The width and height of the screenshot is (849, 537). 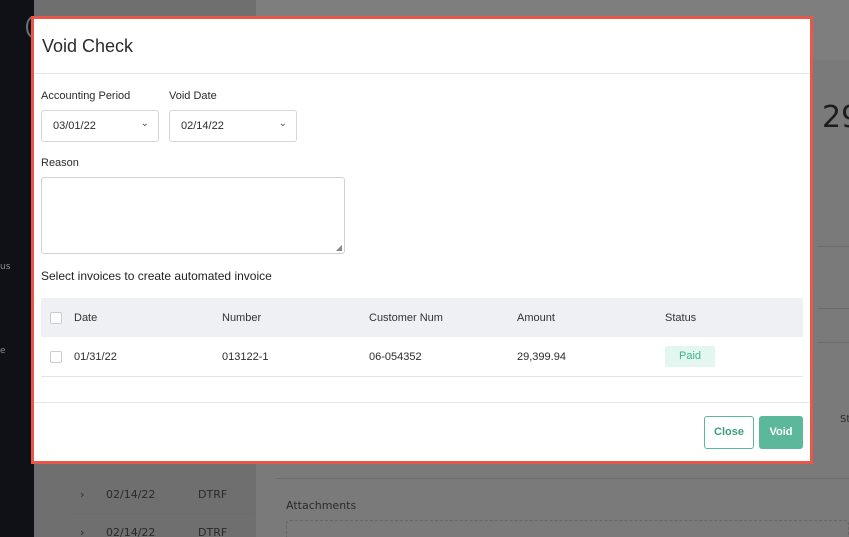 What do you see at coordinates (242, 318) in the screenshot?
I see `column-header-number: Number` at bounding box center [242, 318].